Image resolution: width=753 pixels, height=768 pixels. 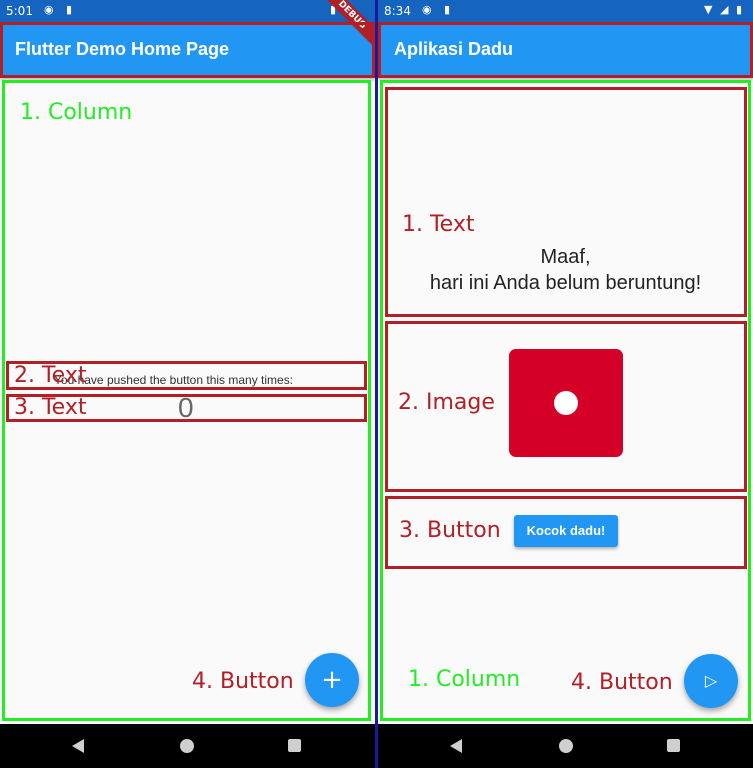 I want to click on wifi-icon: ▼, so click(x=708, y=9).